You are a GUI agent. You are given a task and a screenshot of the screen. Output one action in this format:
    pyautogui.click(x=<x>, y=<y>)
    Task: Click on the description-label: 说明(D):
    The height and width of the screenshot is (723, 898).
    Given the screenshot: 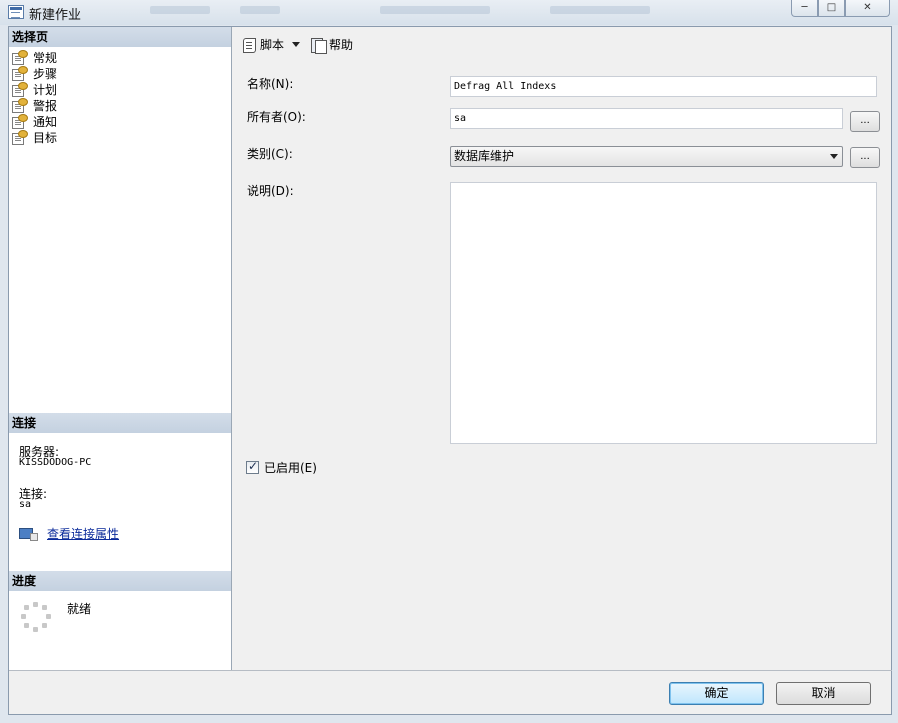 What is the action you would take?
    pyautogui.click(x=270, y=191)
    